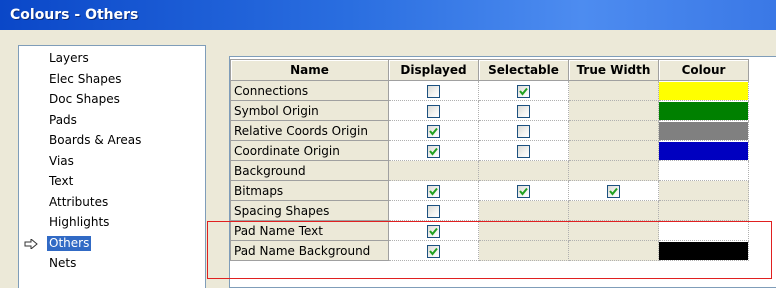 This screenshot has width=776, height=288. Describe the element at coordinates (613, 150) in the screenshot. I see `coordinate-origin-true-width-cell` at that location.